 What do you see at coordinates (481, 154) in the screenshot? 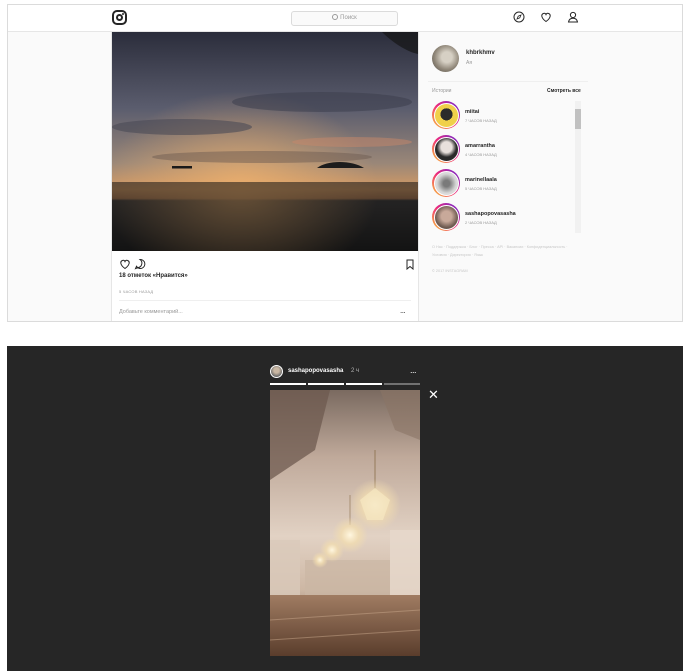
I see `story-time: 4 часов назад` at bounding box center [481, 154].